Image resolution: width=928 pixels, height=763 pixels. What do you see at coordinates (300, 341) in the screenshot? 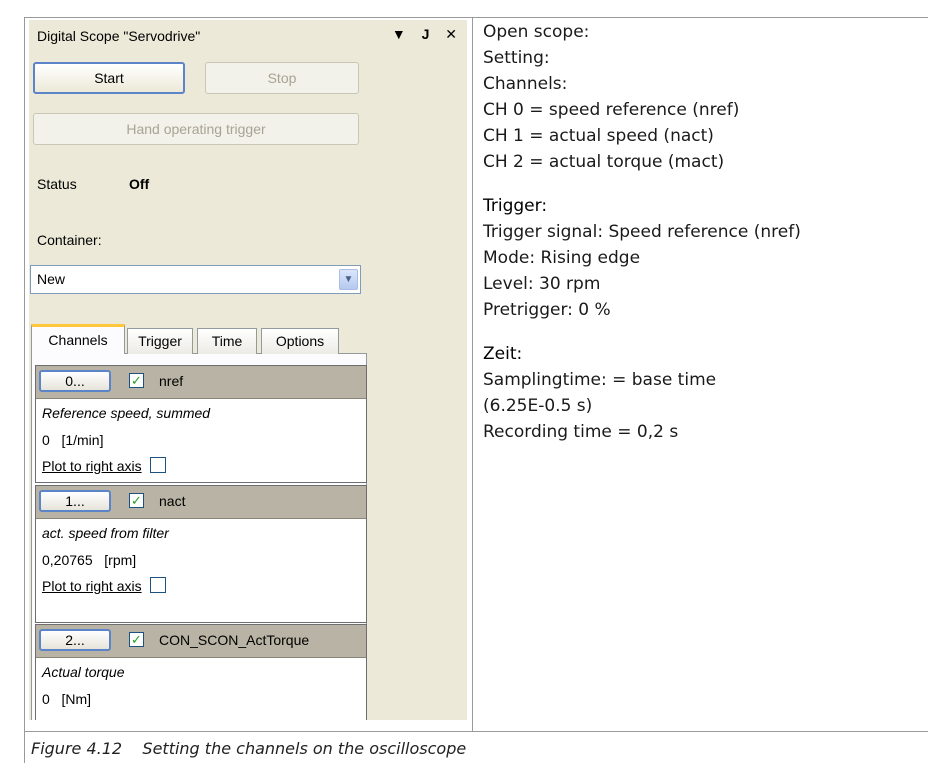
I see `tab-options: Options` at bounding box center [300, 341].